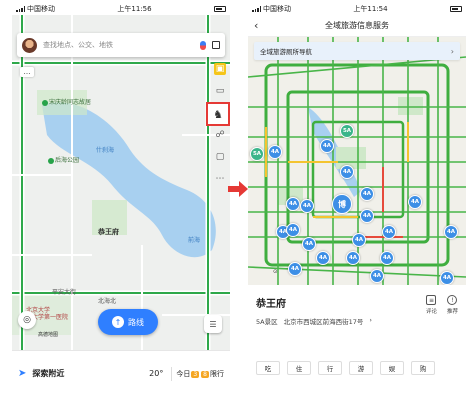 The height and width of the screenshot is (400, 475). What do you see at coordinates (342, 204) in the screenshot?
I see `museum-marker: 博` at bounding box center [342, 204].